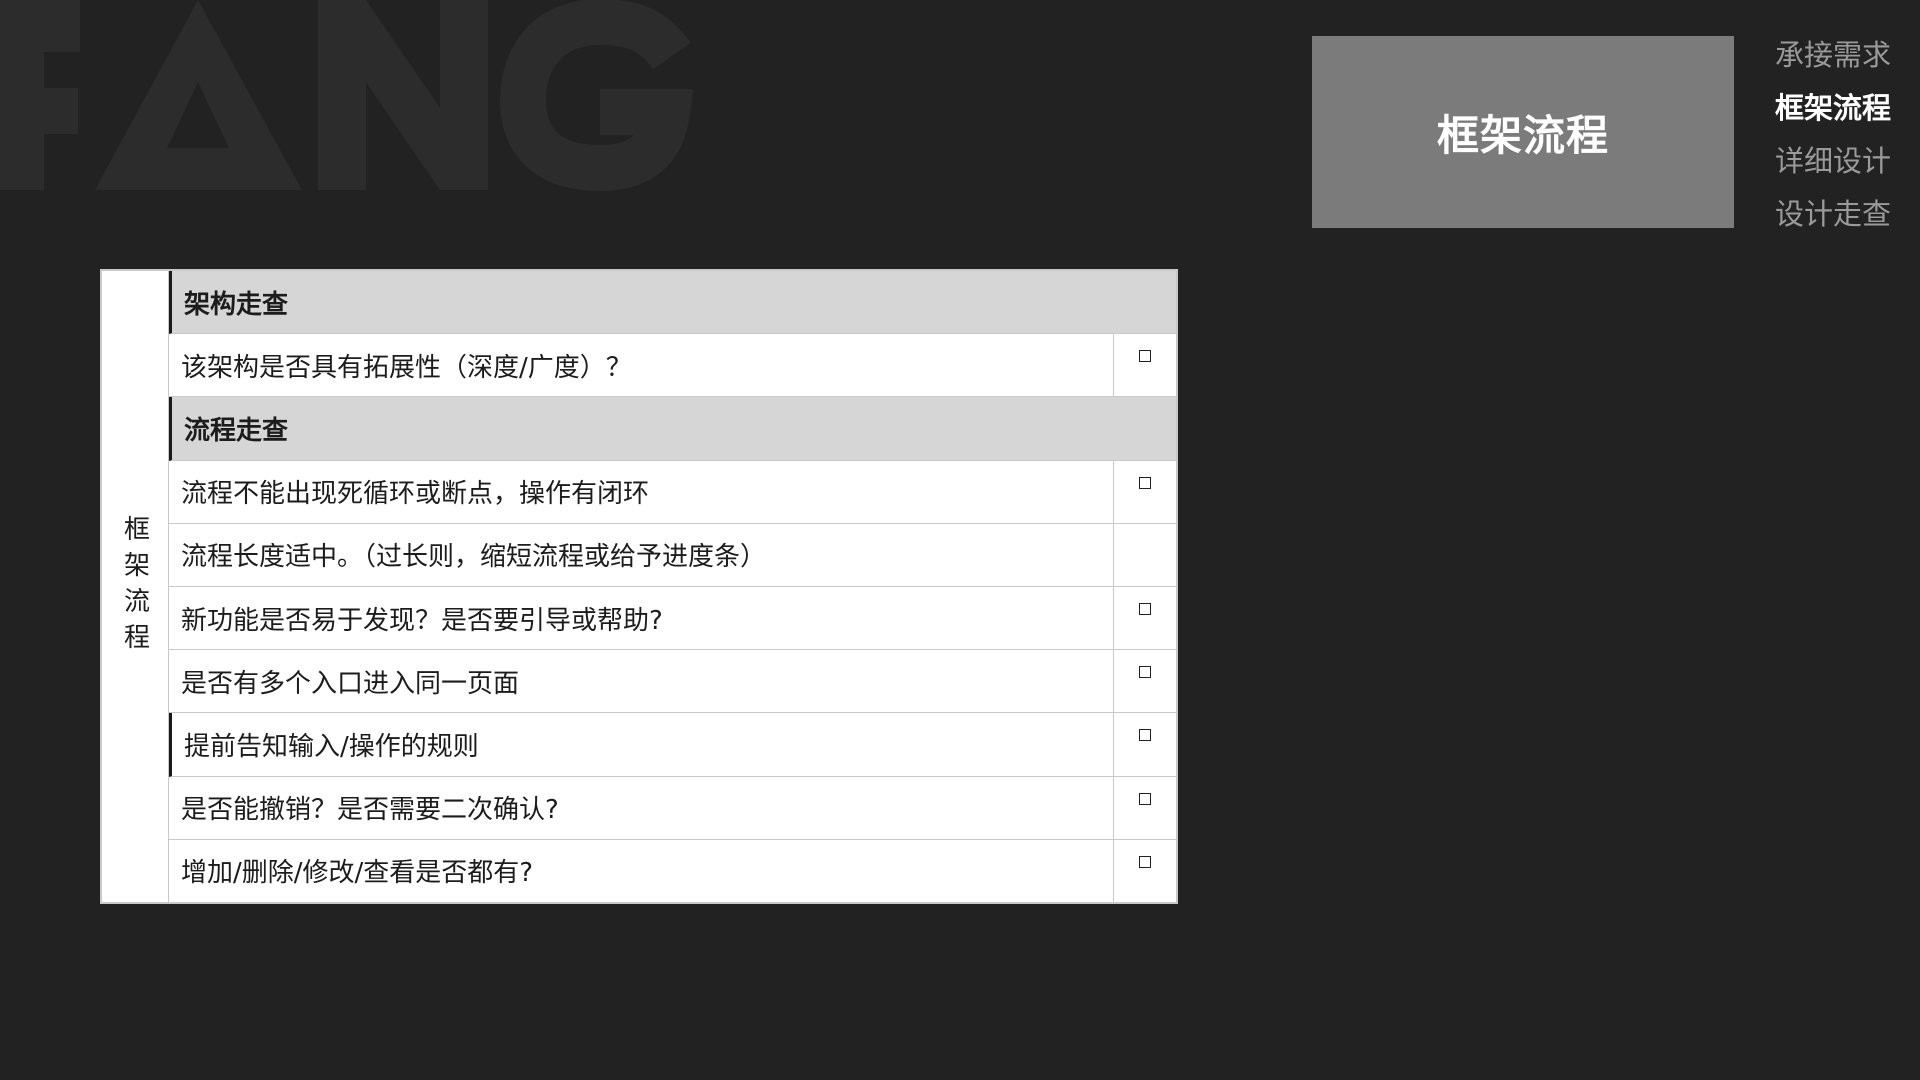 Image resolution: width=1920 pixels, height=1080 pixels. I want to click on section-nav: 承接需求 框架流程 详细设计 设计走查, so click(1840, 140).